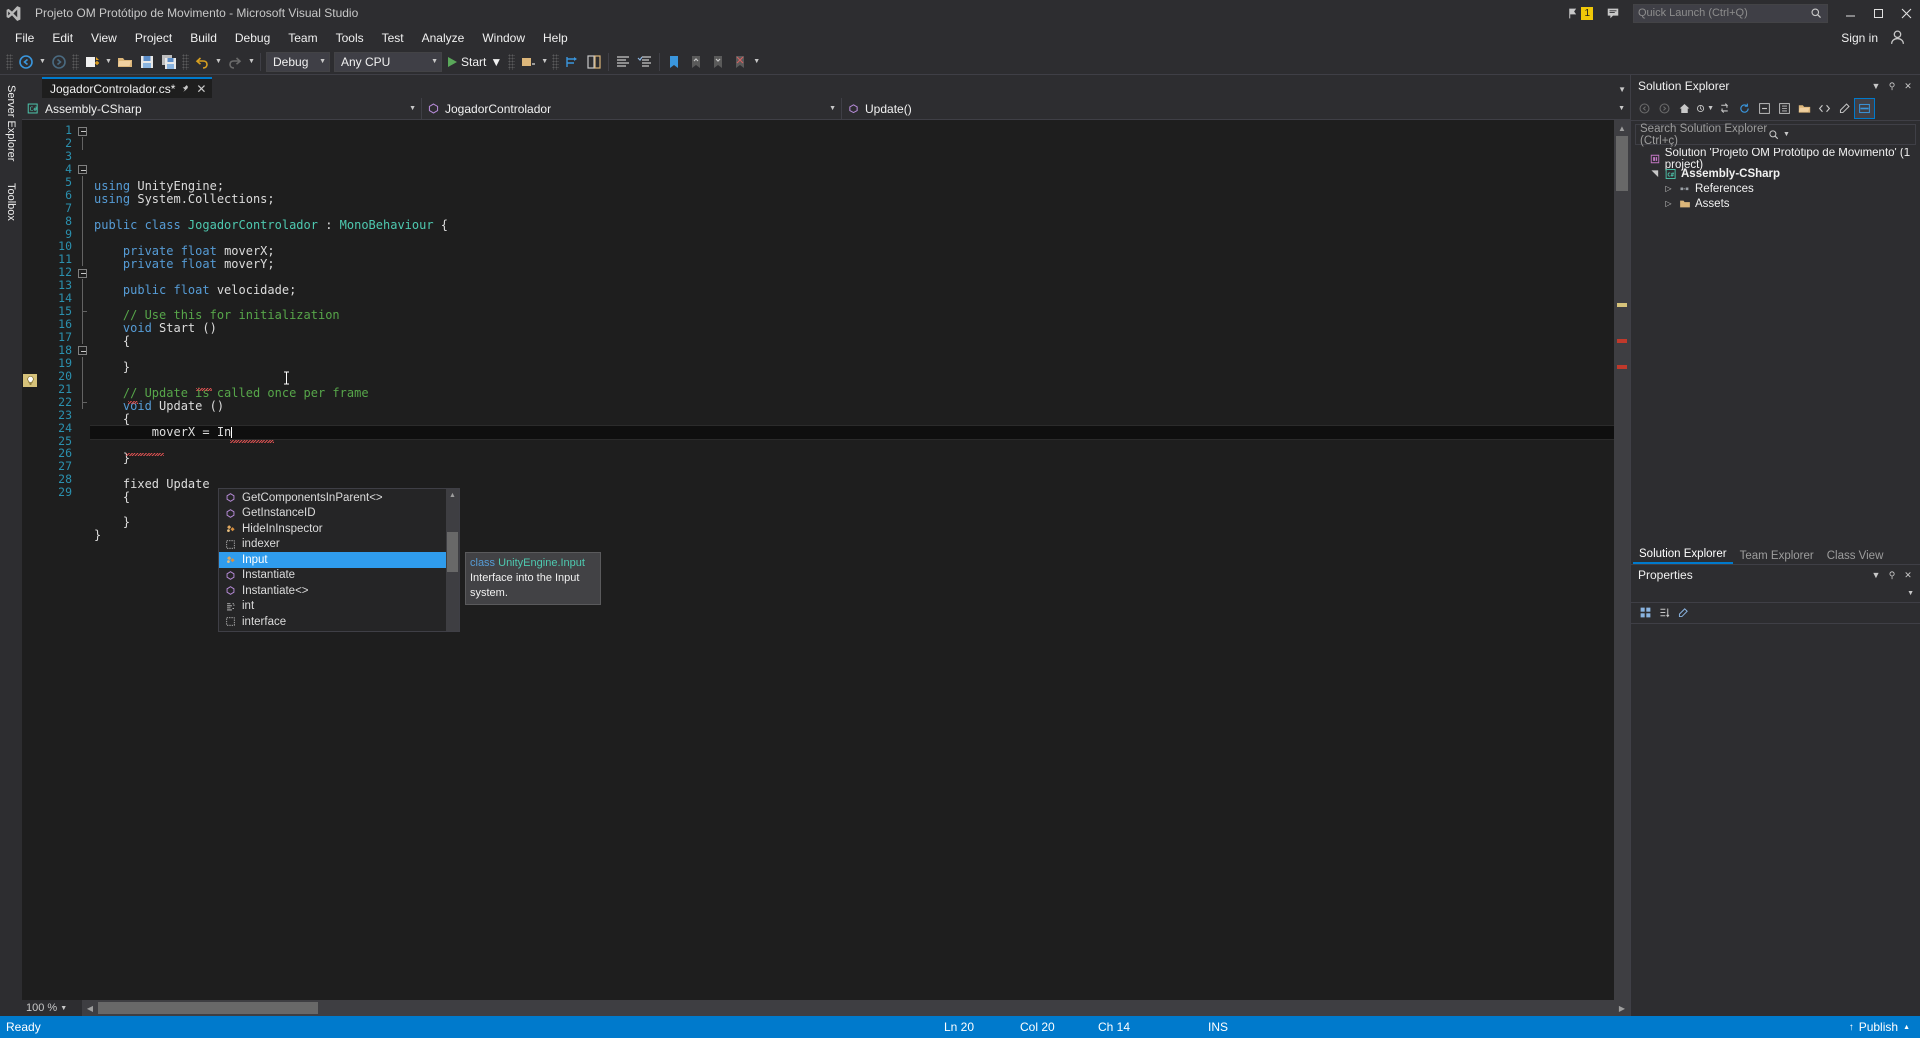 The height and width of the screenshot is (1038, 1920). I want to click on code-line: // Update is called once per frame, so click(852, 393).